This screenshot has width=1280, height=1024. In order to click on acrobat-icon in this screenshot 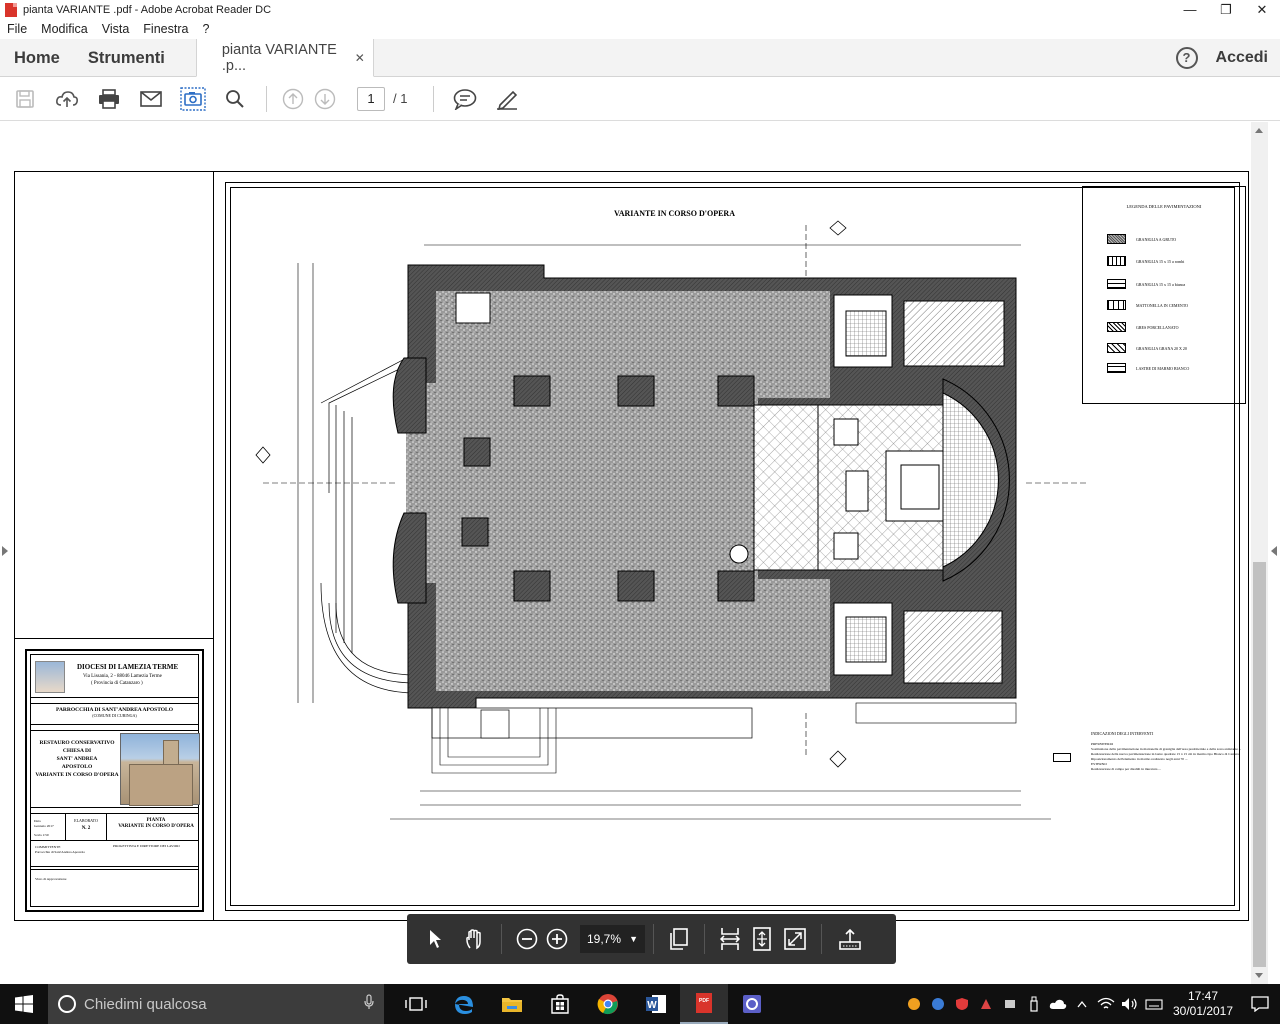, I will do `click(11, 9)`.